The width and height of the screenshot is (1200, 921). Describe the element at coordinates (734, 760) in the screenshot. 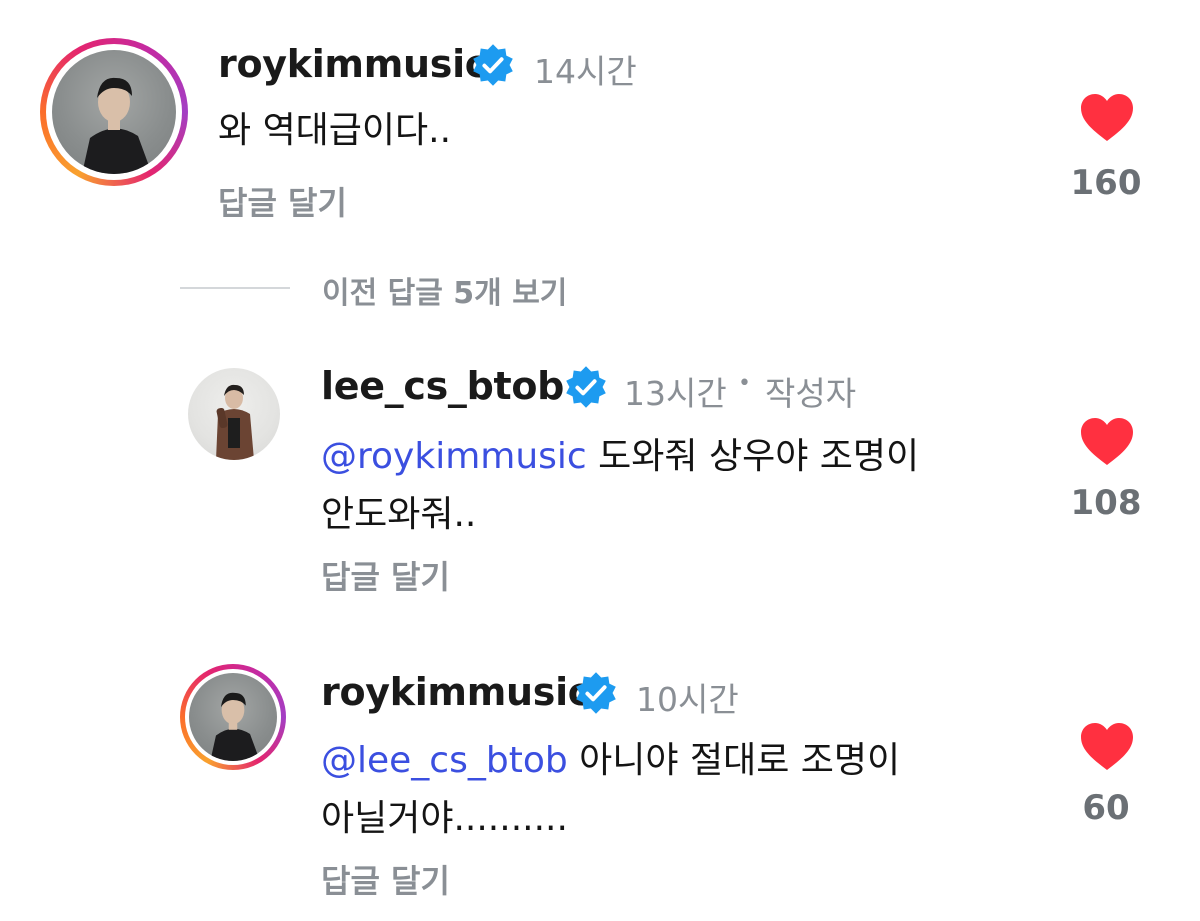

I see `comment-text: 아니야 절대로 조명이` at that location.